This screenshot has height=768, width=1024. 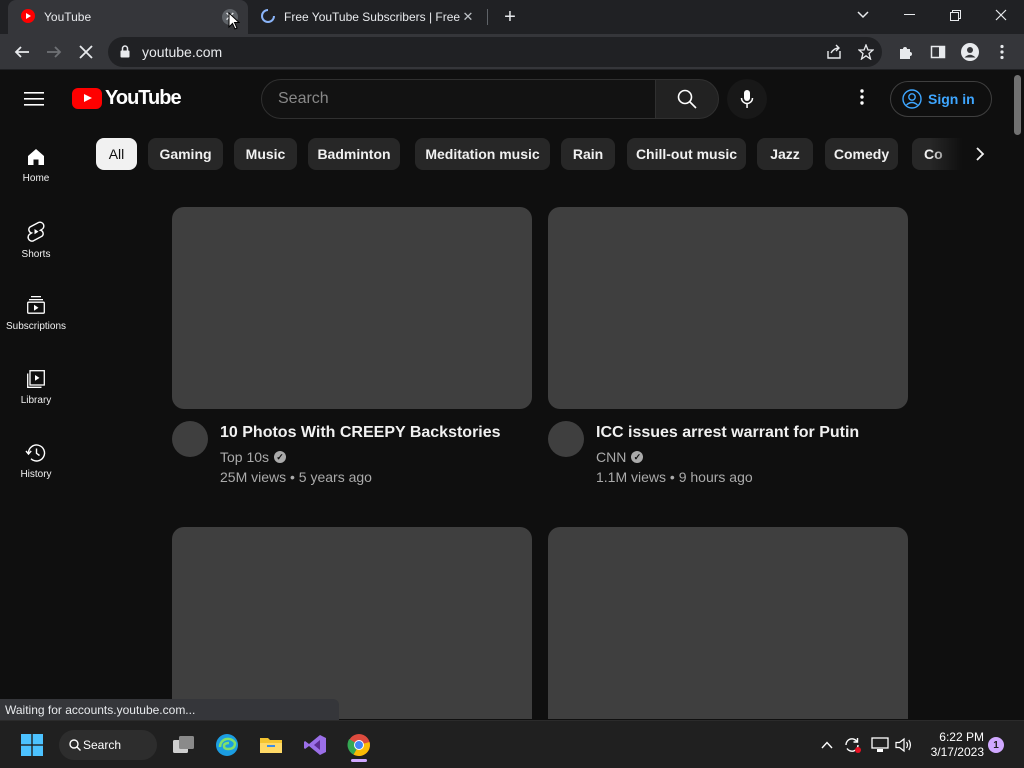 I want to click on puzzle-icon, so click(x=906, y=53).